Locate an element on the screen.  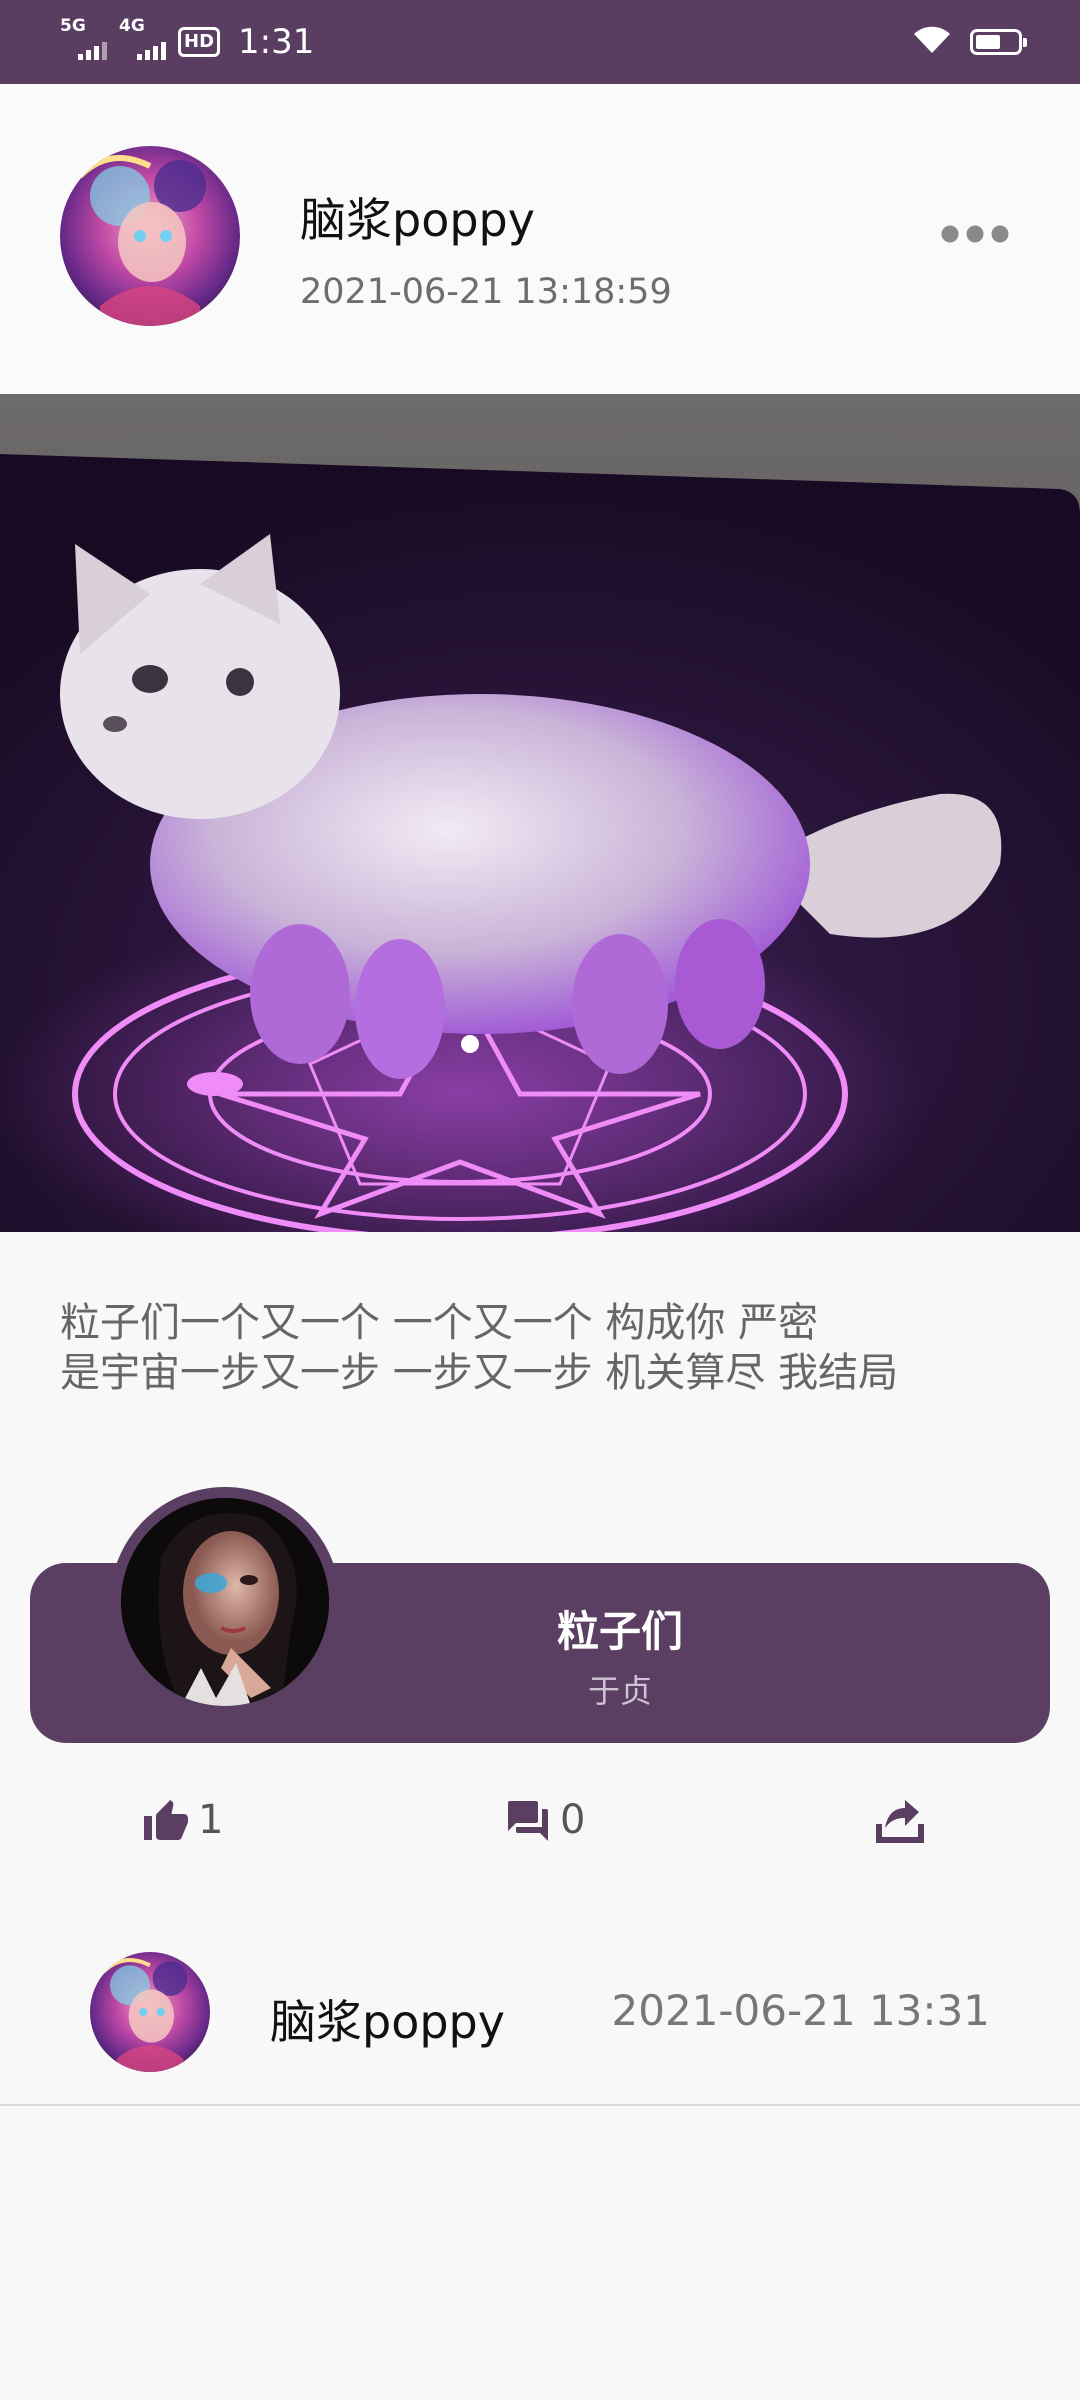
battery-icon is located at coordinates (998, 42).